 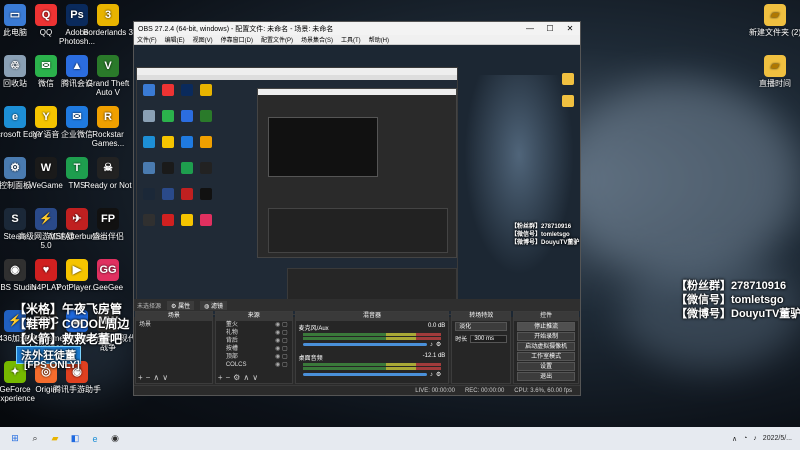 What do you see at coordinates (570, 28) in the screenshot?
I see `close-icon: ✕` at bounding box center [570, 28].